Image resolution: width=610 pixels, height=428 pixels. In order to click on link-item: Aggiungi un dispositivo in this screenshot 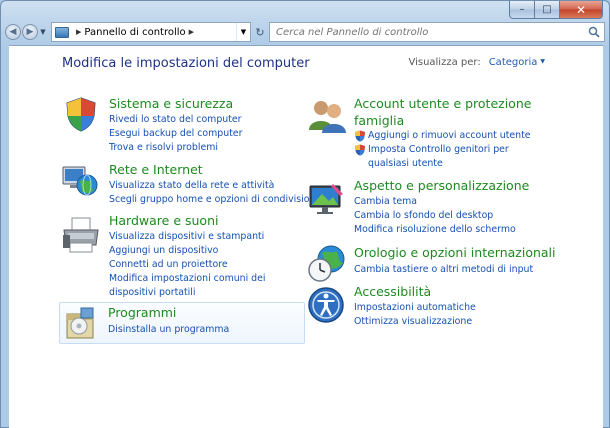, I will do `click(206, 251)`.